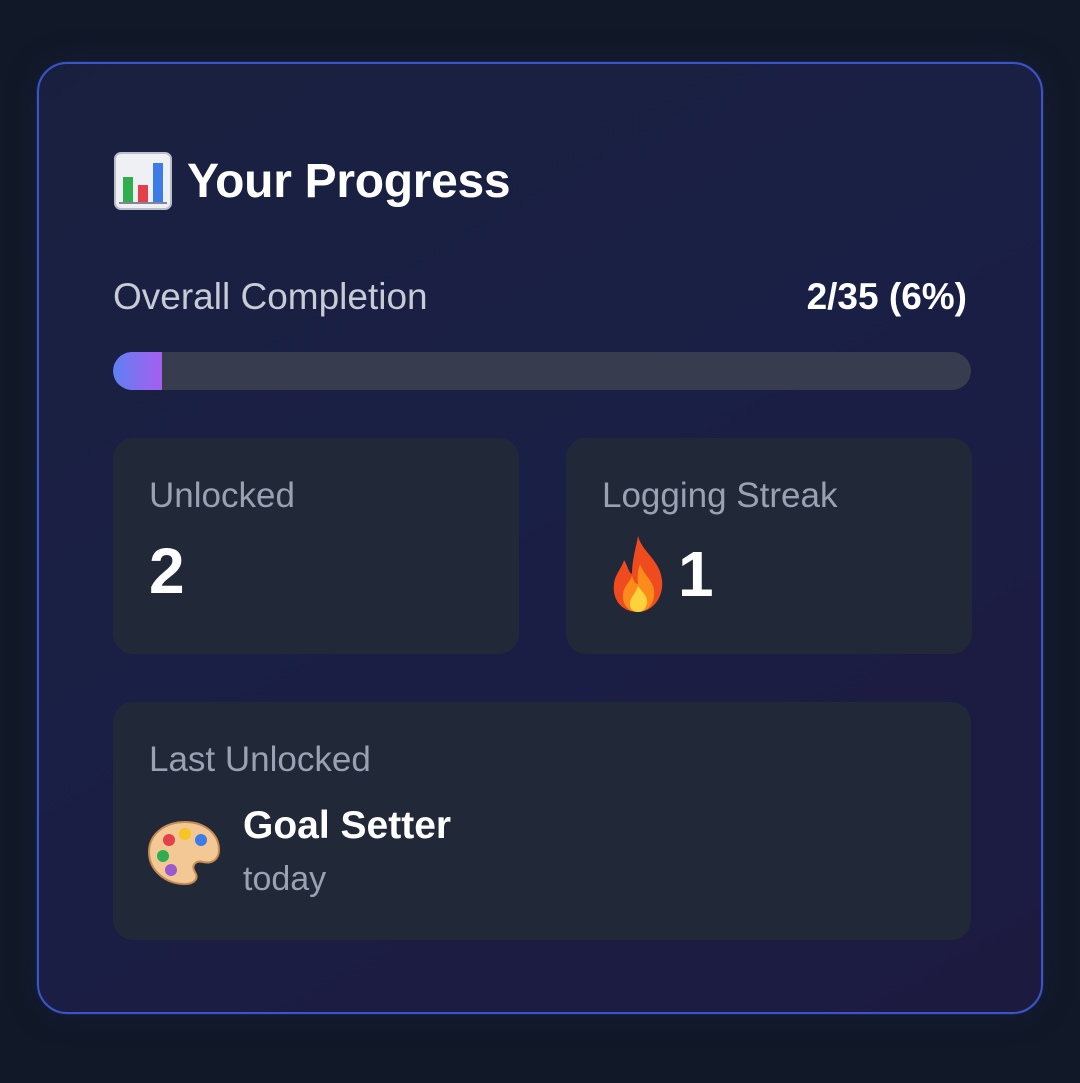  Describe the element at coordinates (720, 495) in the screenshot. I see `streak-label: Logging Streak` at that location.